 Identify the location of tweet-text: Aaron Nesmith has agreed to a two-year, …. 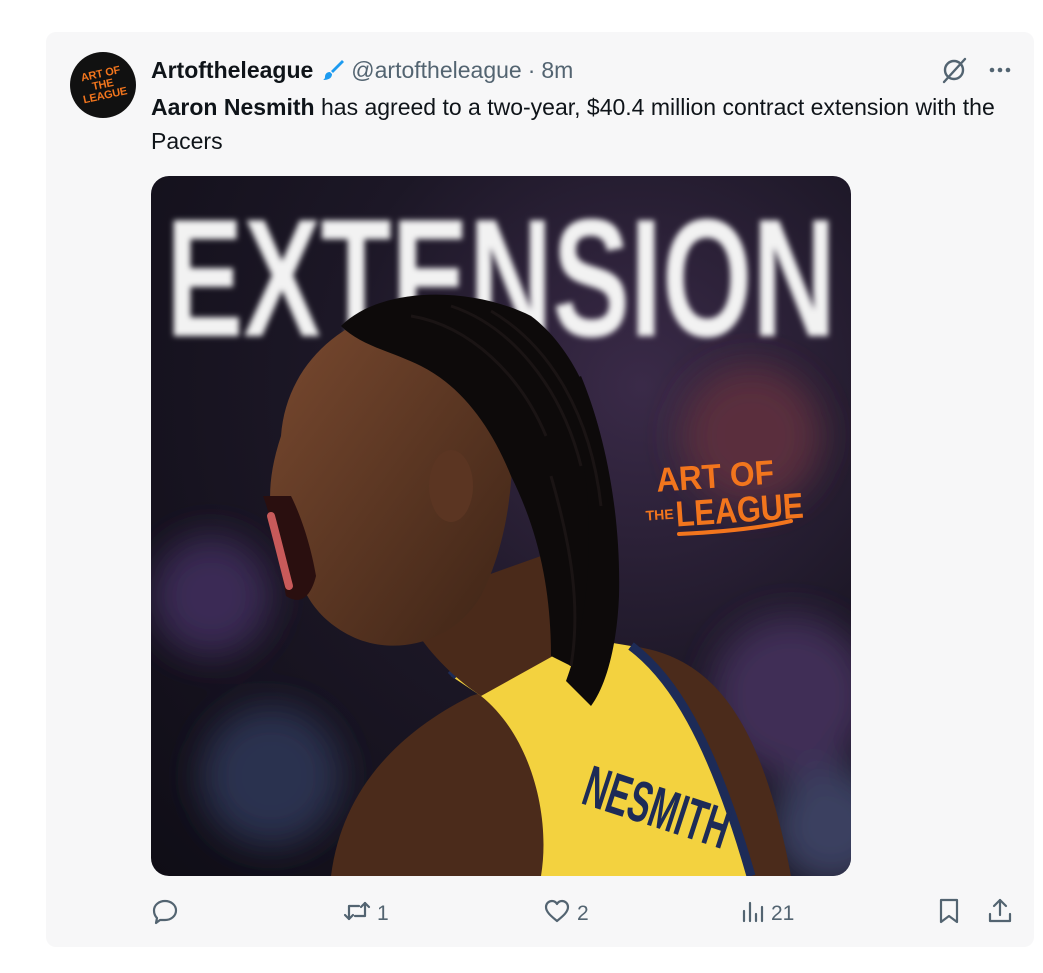
(586, 124).